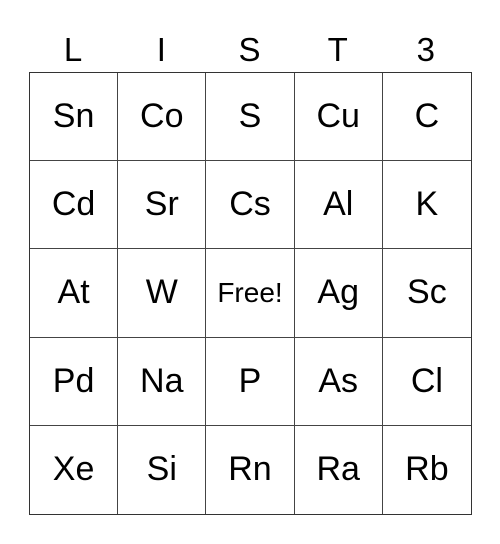 The image size is (500, 544). Describe the element at coordinates (74, 469) in the screenshot. I see `bingo-cell: Xe` at that location.